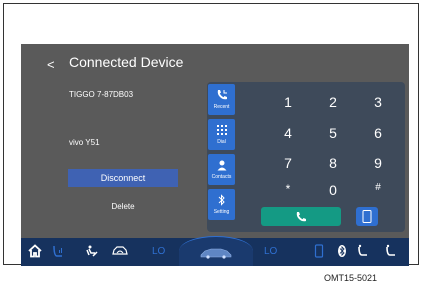  I want to click on mobile-phone-icon, so click(367, 219).